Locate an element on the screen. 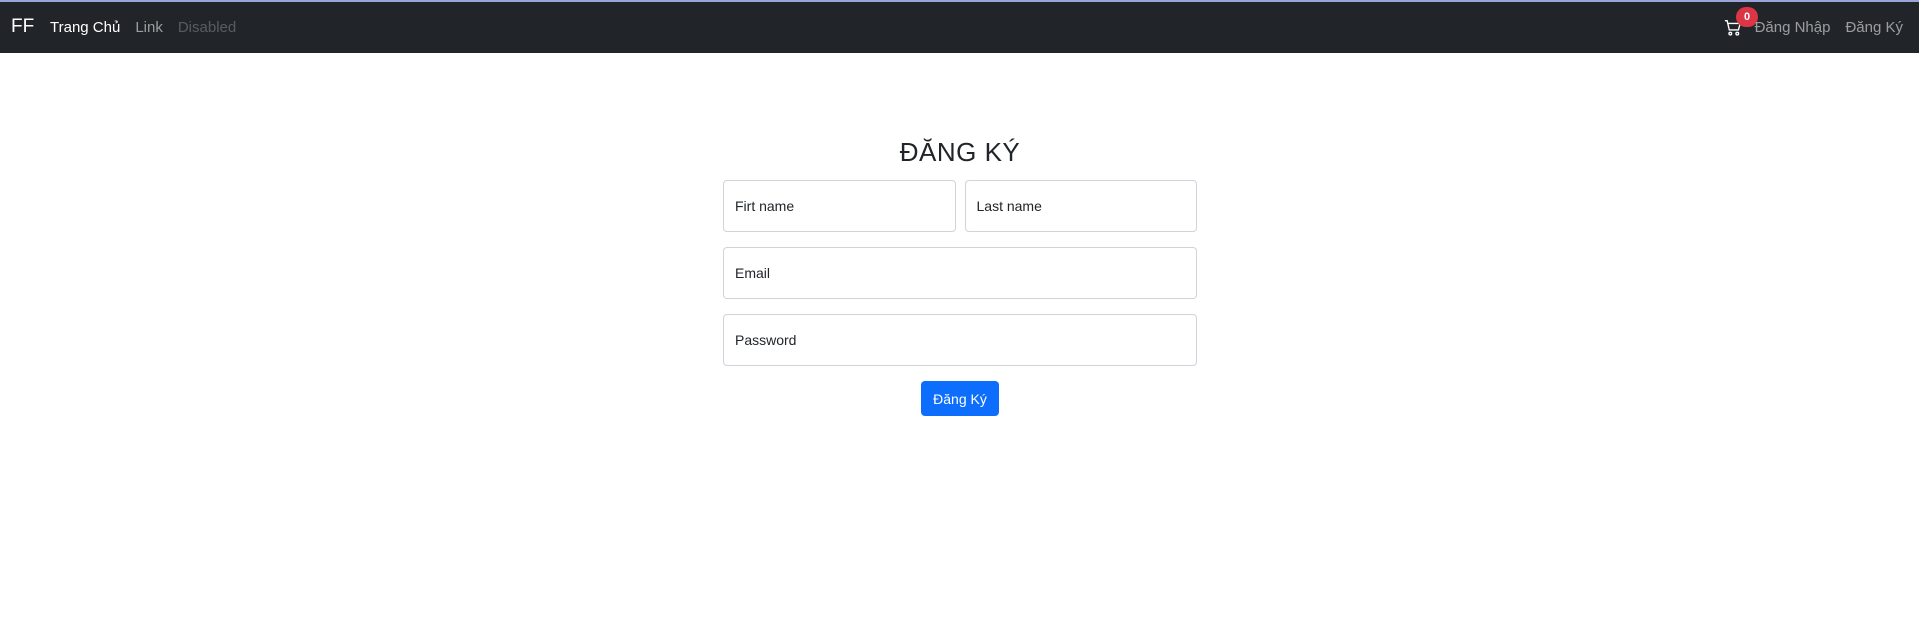 The width and height of the screenshot is (1919, 617). login-link: Đăng Nhập is located at coordinates (1793, 28).